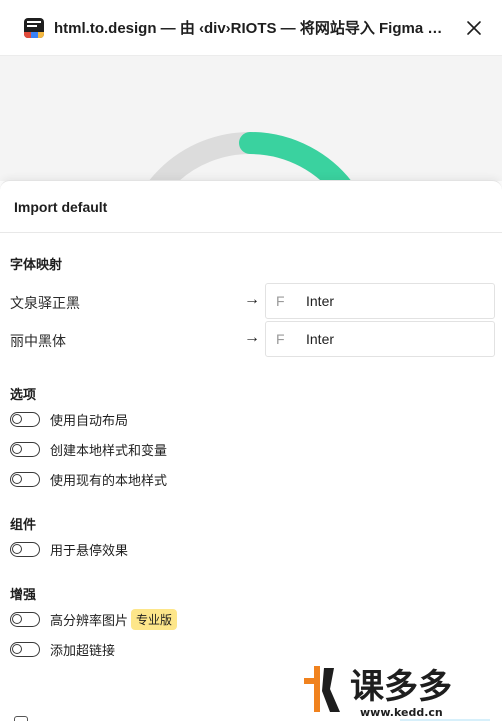  Describe the element at coordinates (45, 303) in the screenshot. I see `source-font-label: 文泉驿正黑` at that location.